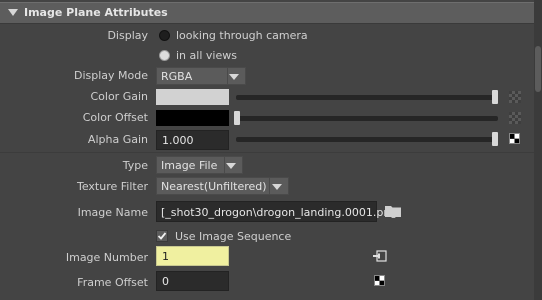 Image resolution: width=542 pixels, height=300 pixels. I want to click on texture-filter-value: Nearest(Unfiltered), so click(214, 186).